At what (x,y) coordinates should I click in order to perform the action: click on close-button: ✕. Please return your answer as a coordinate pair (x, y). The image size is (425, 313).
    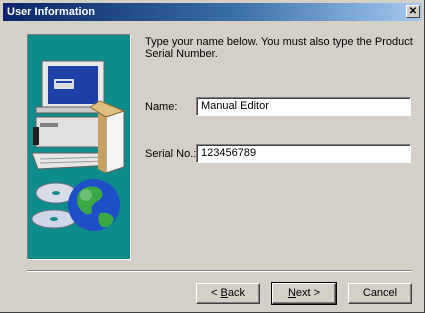
    Looking at the image, I should click on (413, 11).